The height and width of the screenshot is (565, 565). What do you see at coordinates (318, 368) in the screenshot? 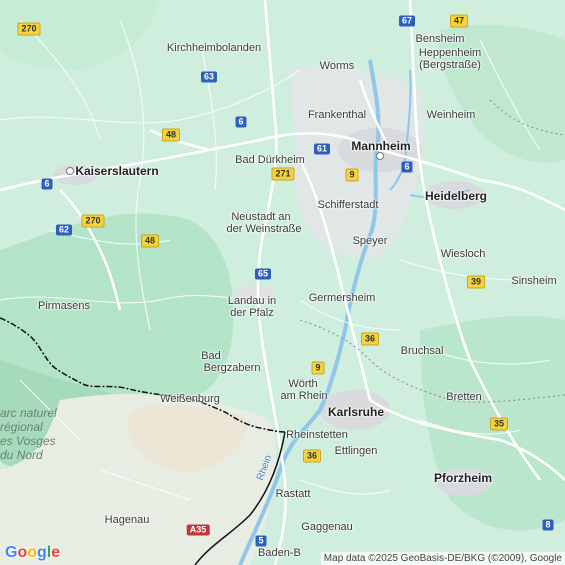
I see `route-shield-9-south: 9` at bounding box center [318, 368].